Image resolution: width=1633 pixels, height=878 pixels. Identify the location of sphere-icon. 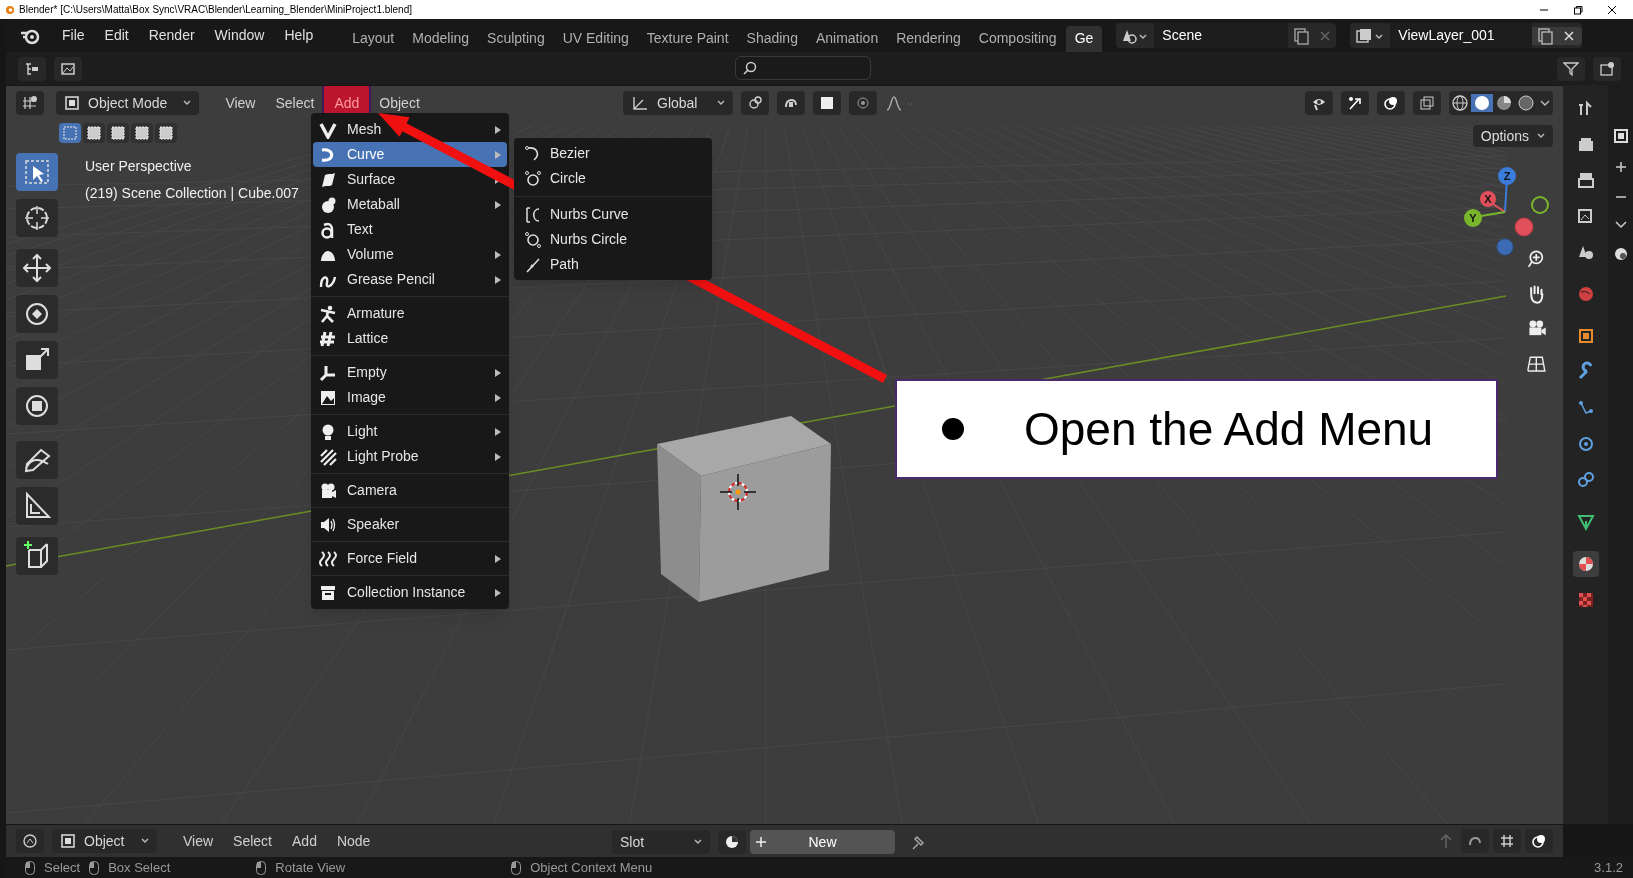
(1620, 254).